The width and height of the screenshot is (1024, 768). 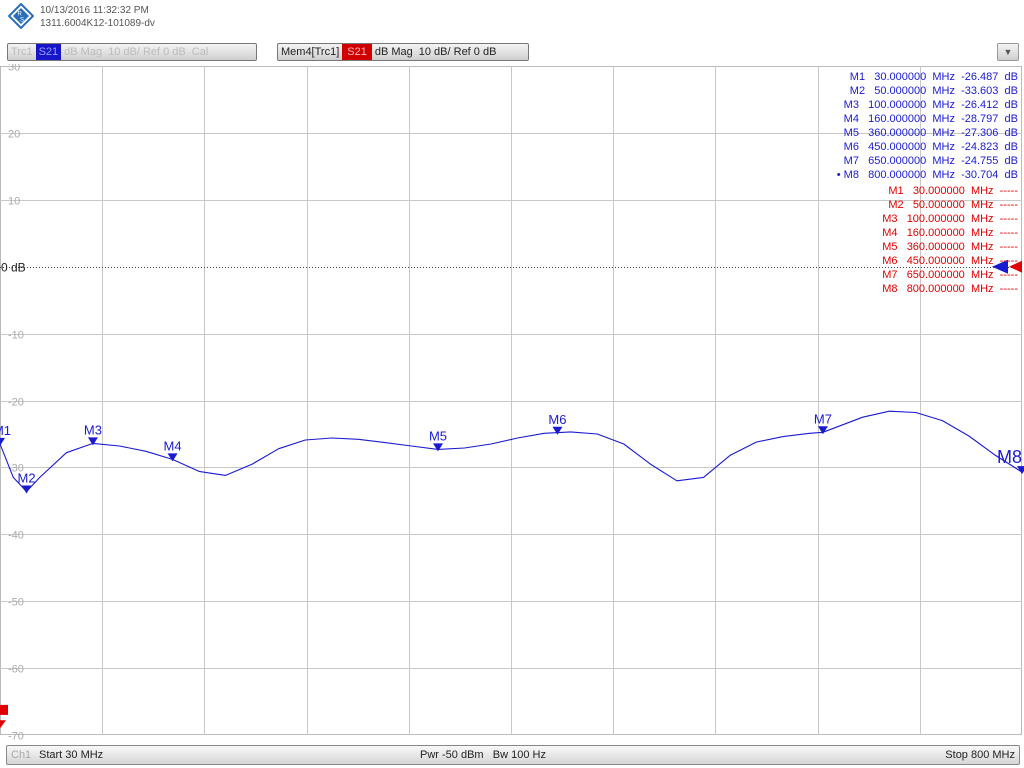 What do you see at coordinates (4, 709) in the screenshot?
I see `memory-start-indicator` at bounding box center [4, 709].